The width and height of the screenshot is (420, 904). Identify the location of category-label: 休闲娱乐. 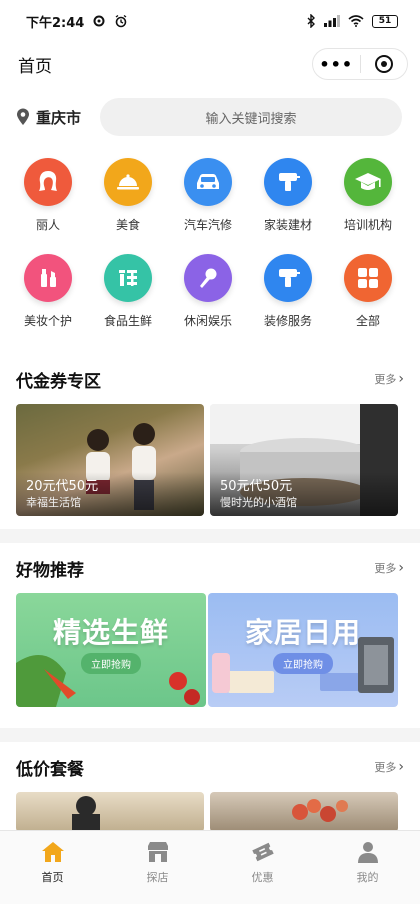
(207, 321).